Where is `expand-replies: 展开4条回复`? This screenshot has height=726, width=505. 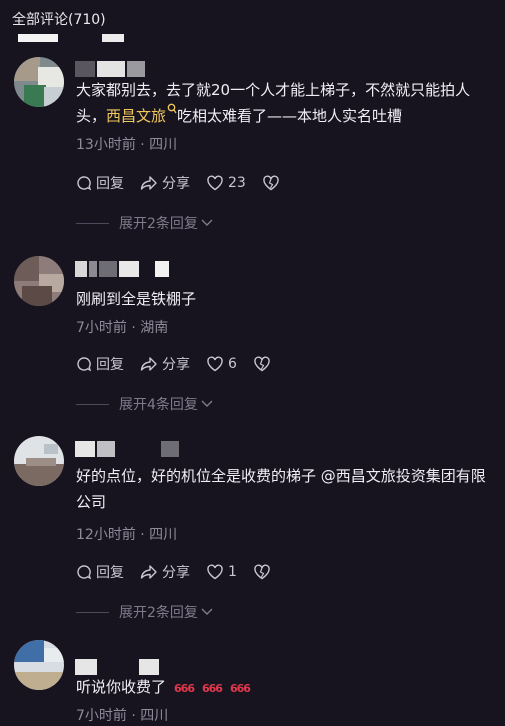
expand-replies: 展开4条回复 is located at coordinates (145, 404).